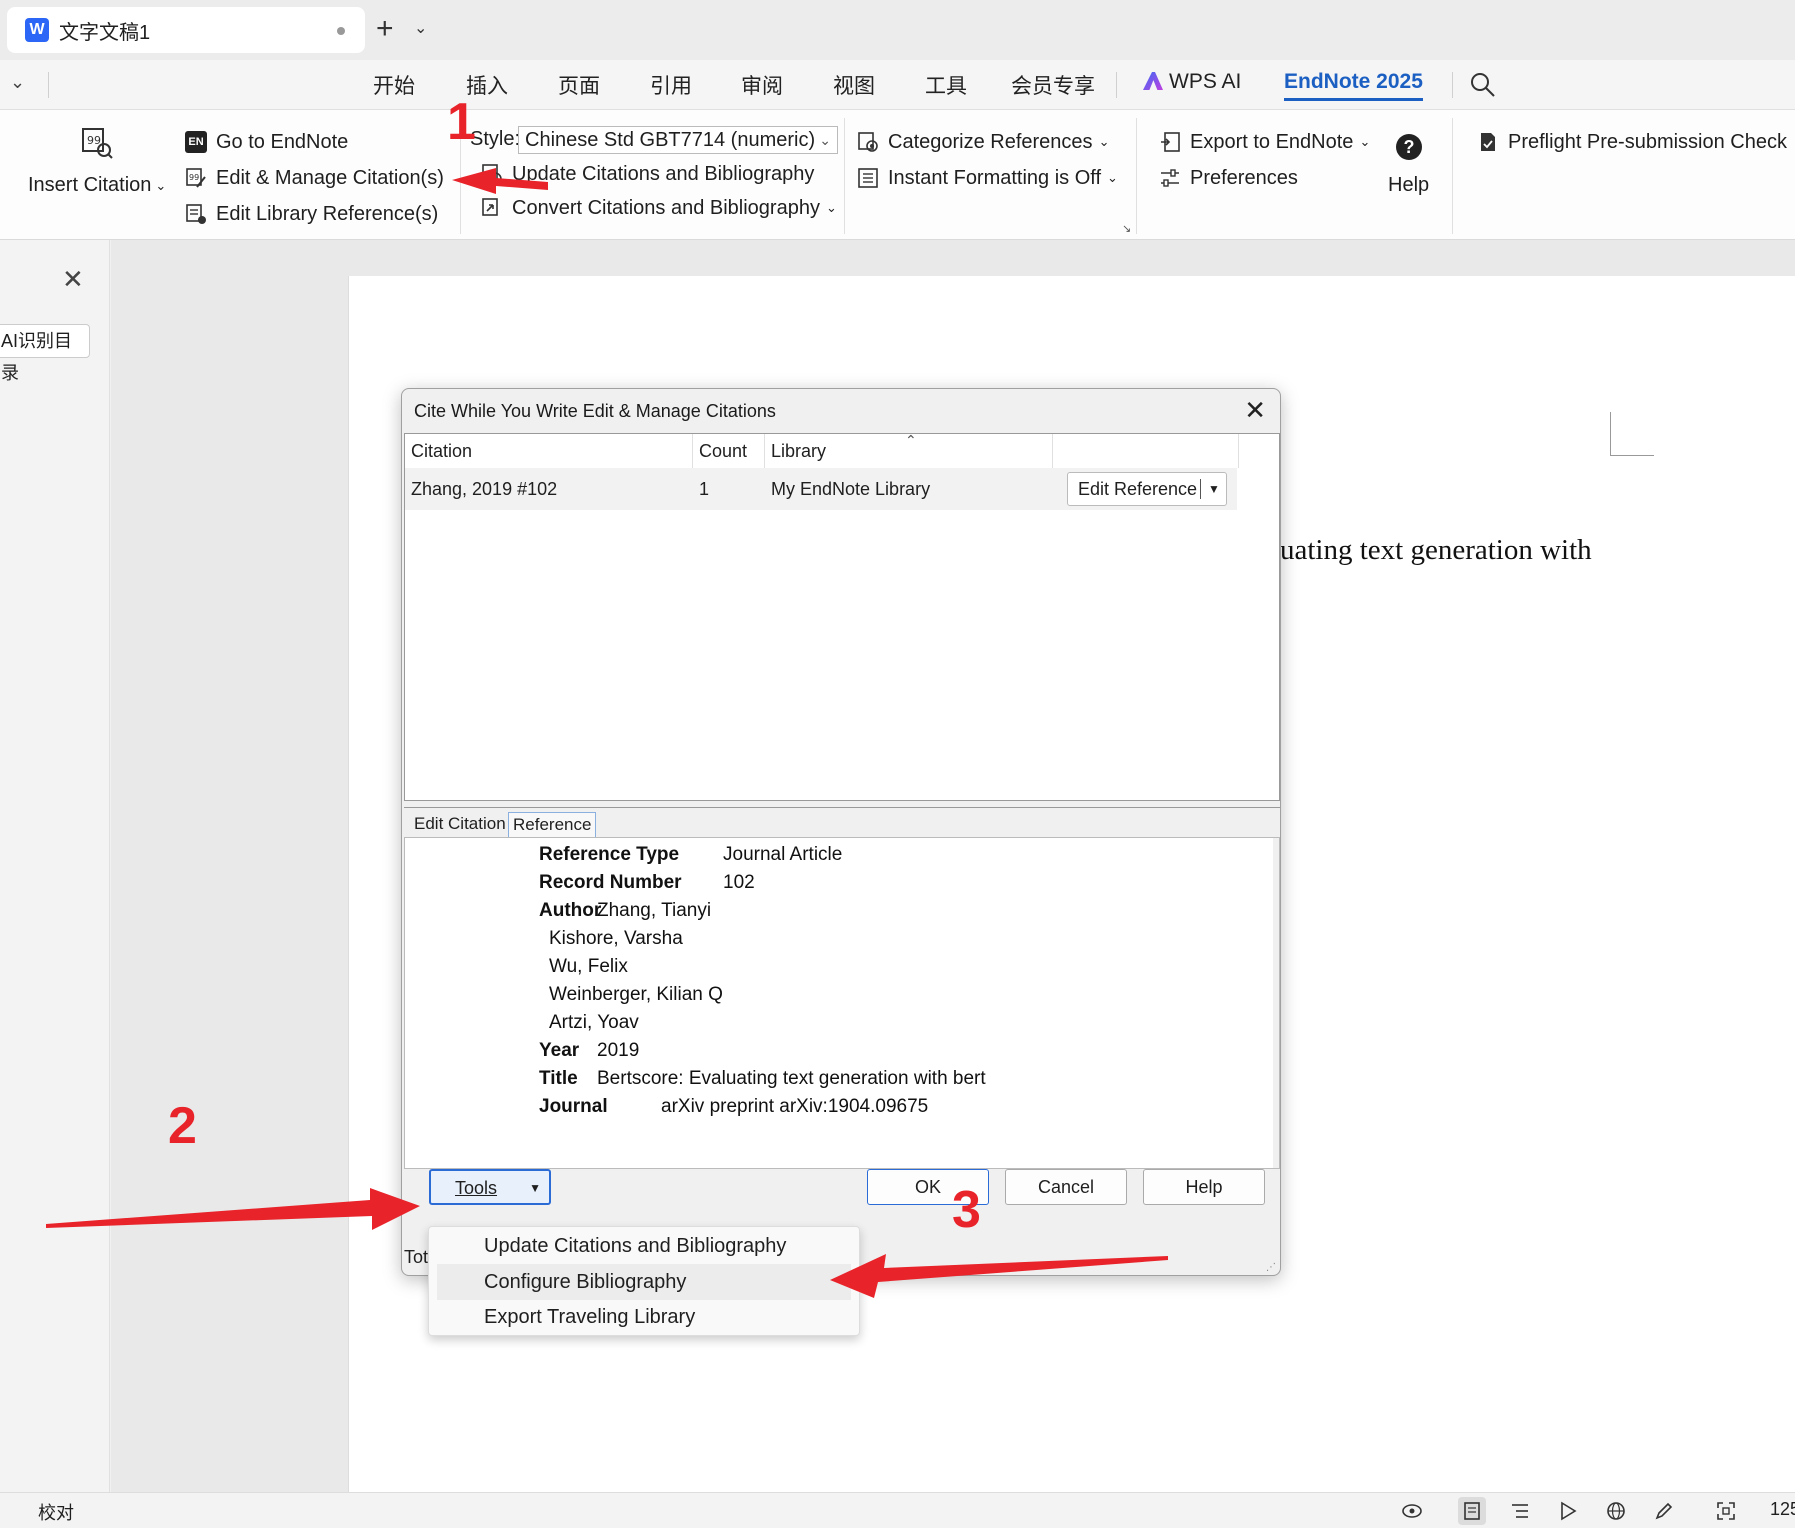 The width and height of the screenshot is (1795, 1528). What do you see at coordinates (97, 185) in the screenshot?
I see `insert-citation-button: Insert Citation ⌄` at bounding box center [97, 185].